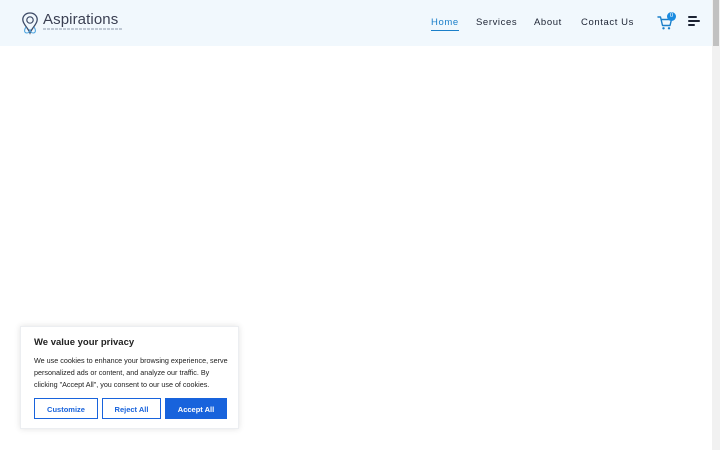 This screenshot has height=450, width=720. What do you see at coordinates (131, 408) in the screenshot?
I see `reject-all-button: Reject All` at bounding box center [131, 408].